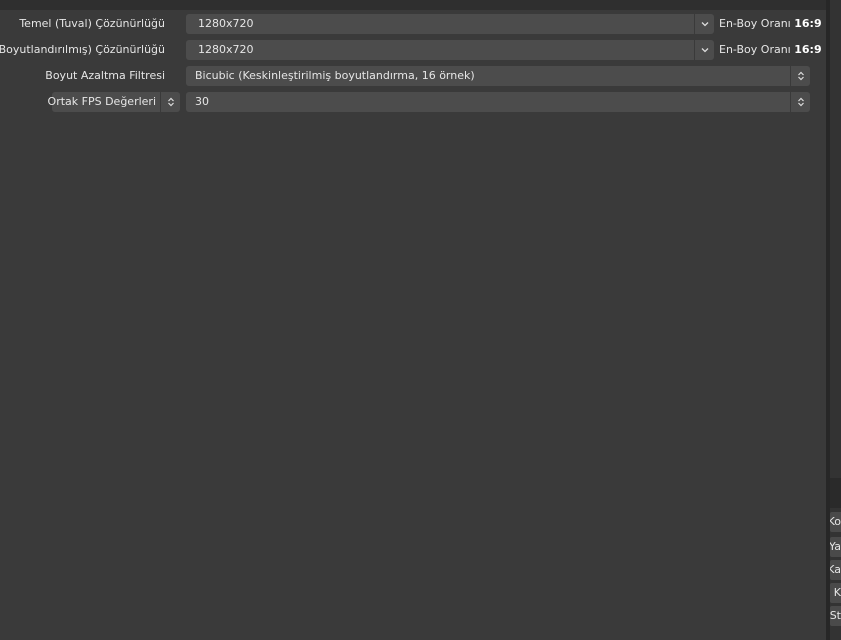 This screenshot has width=841, height=640. What do you see at coordinates (835, 570) in the screenshot?
I see `side-button-3: Ka` at bounding box center [835, 570].